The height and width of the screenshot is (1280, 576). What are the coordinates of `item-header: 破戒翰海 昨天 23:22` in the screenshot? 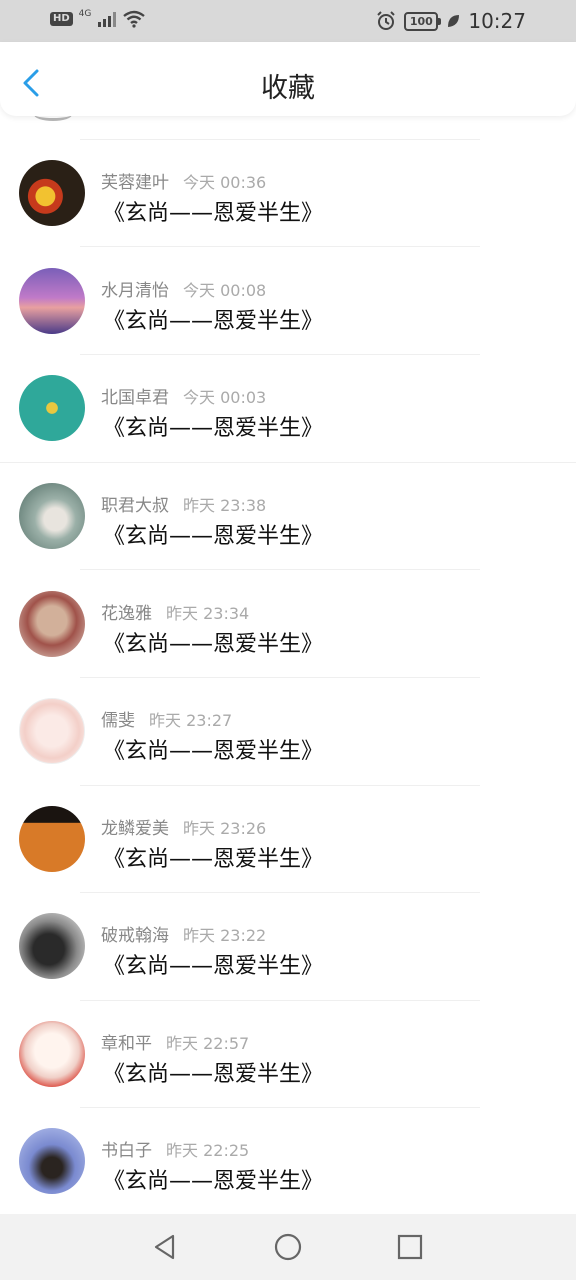 It's located at (183, 933).